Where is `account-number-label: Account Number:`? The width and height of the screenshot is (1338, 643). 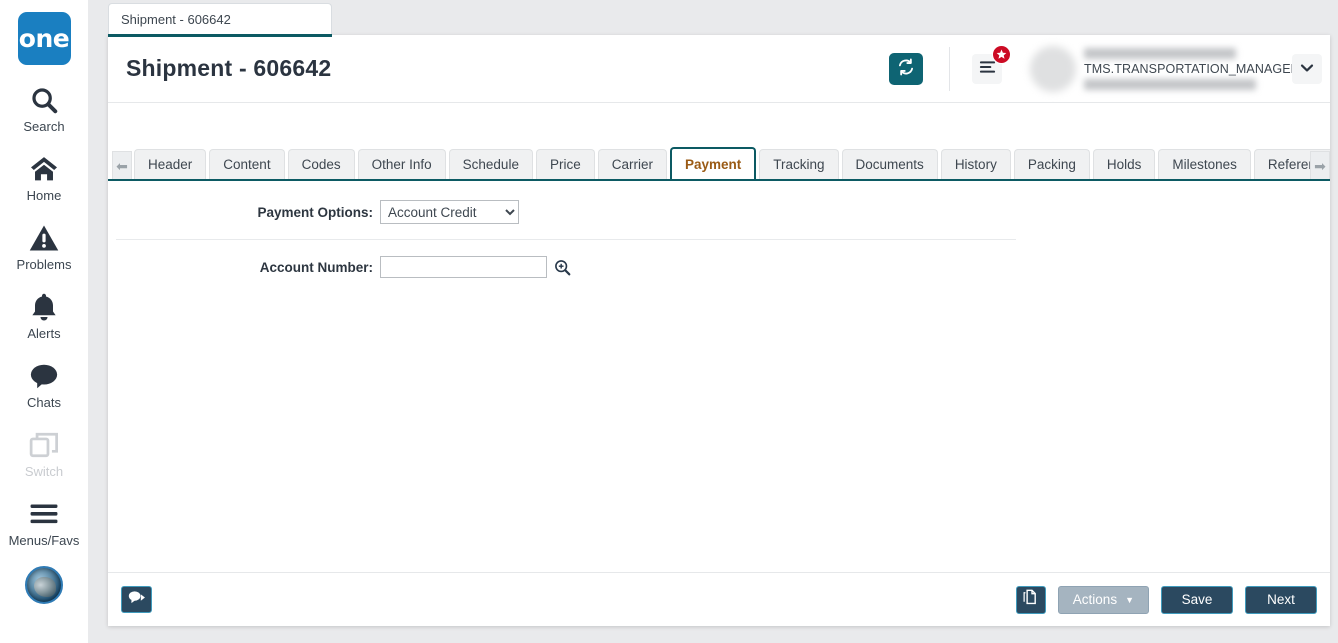 account-number-label: Account Number: is located at coordinates (316, 267).